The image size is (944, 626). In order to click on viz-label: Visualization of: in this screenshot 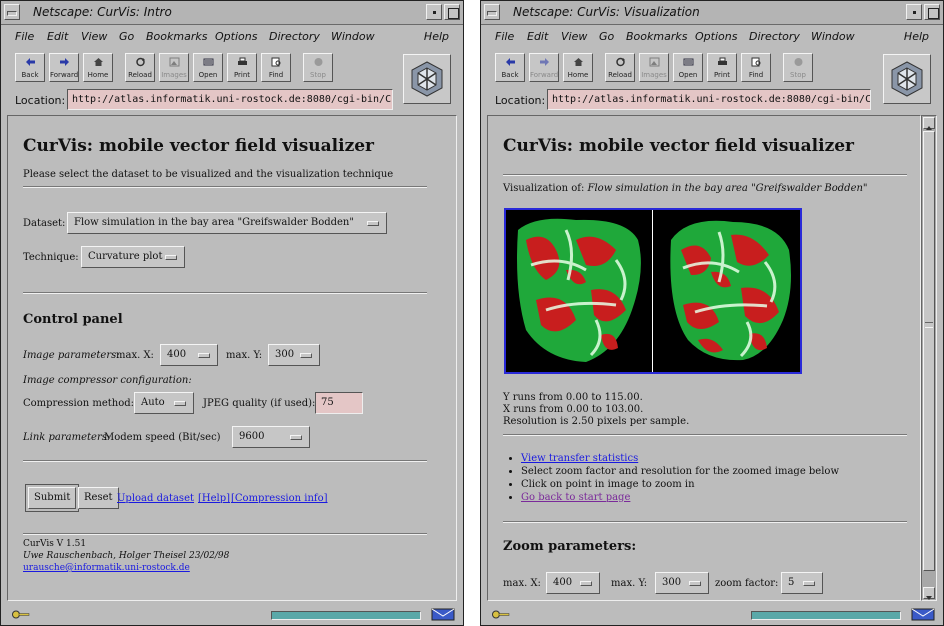, I will do `click(544, 188)`.